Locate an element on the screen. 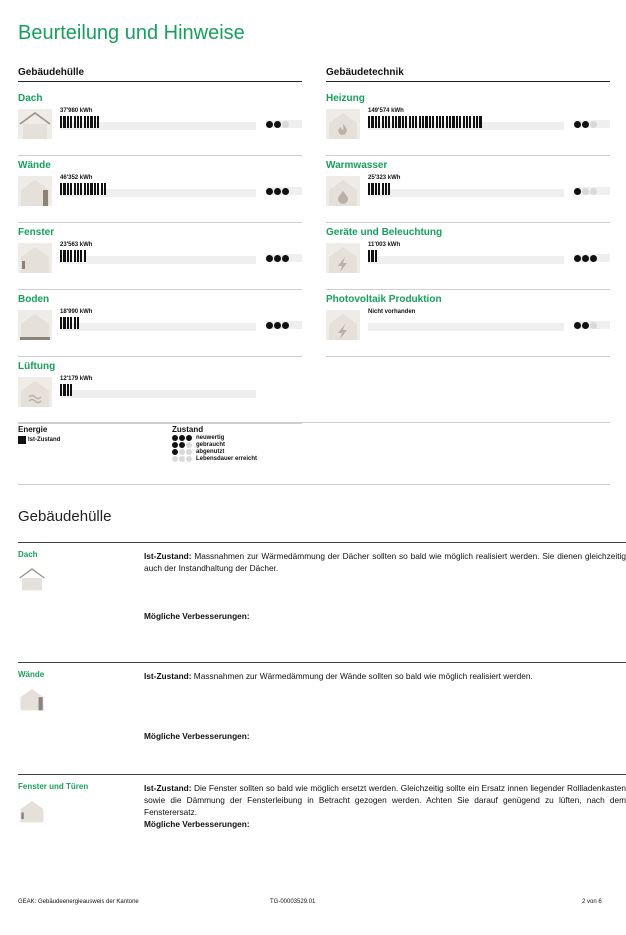  legend-energy: Energie Ist-Zustand is located at coordinates (39, 434).